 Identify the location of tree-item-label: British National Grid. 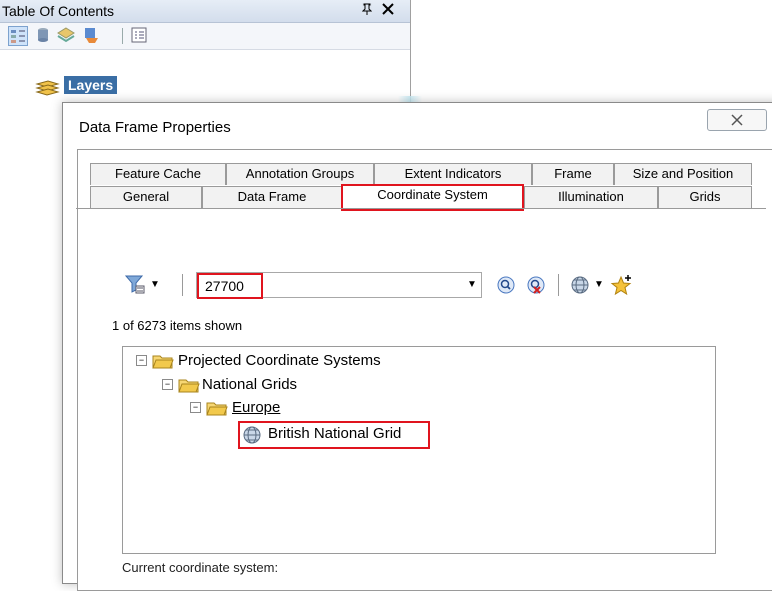
(334, 433).